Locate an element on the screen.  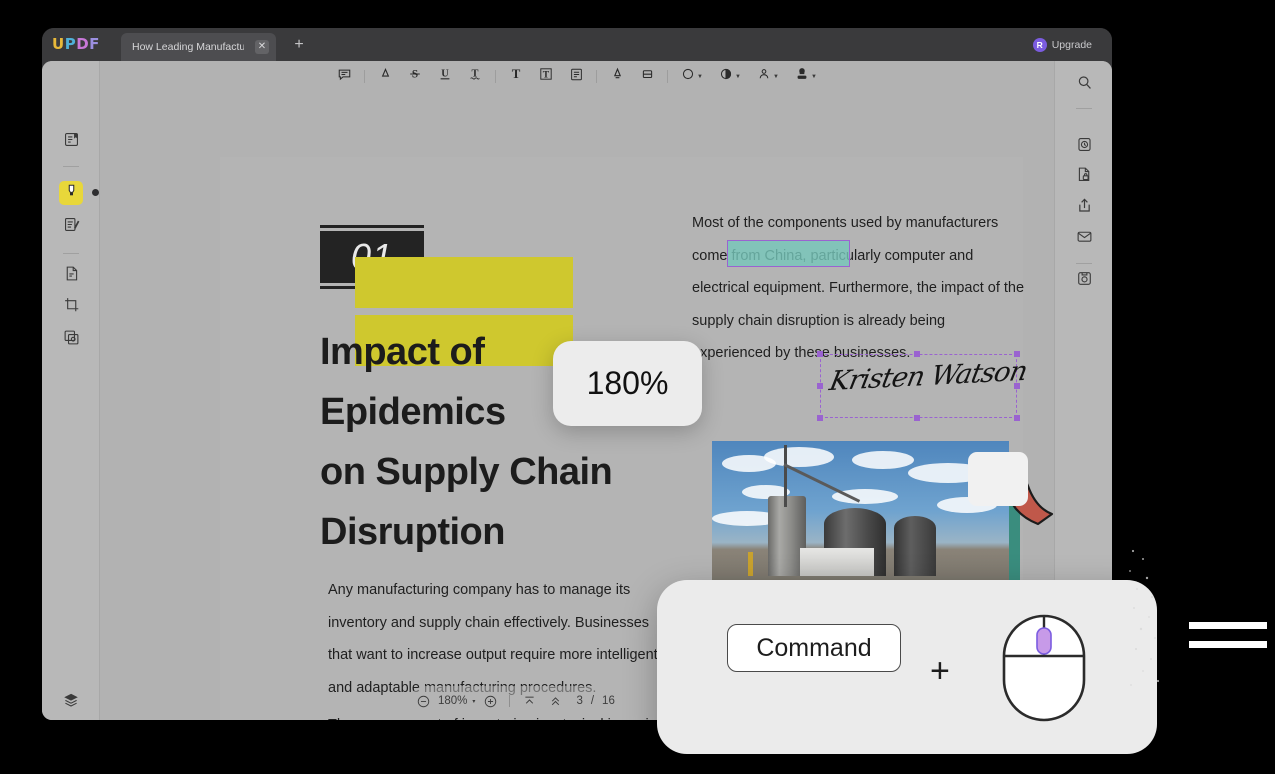
resize-handle-w is located at coordinates (820, 386).